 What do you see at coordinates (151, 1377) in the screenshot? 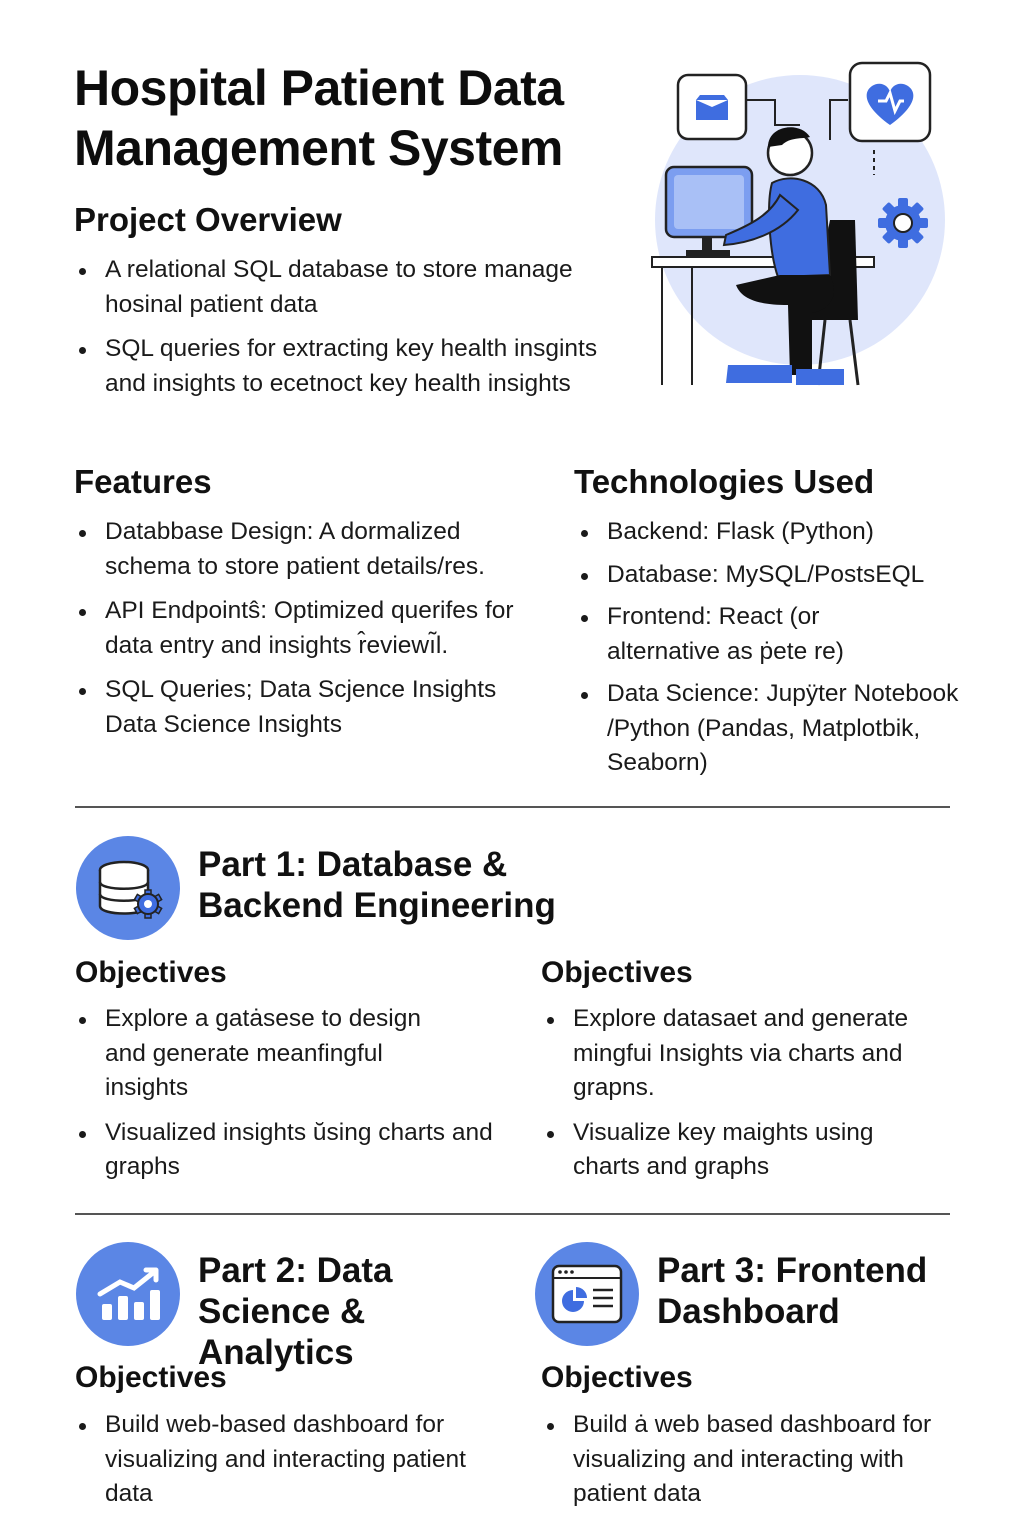
I see `part2-objectives-heading: Objectives` at bounding box center [151, 1377].